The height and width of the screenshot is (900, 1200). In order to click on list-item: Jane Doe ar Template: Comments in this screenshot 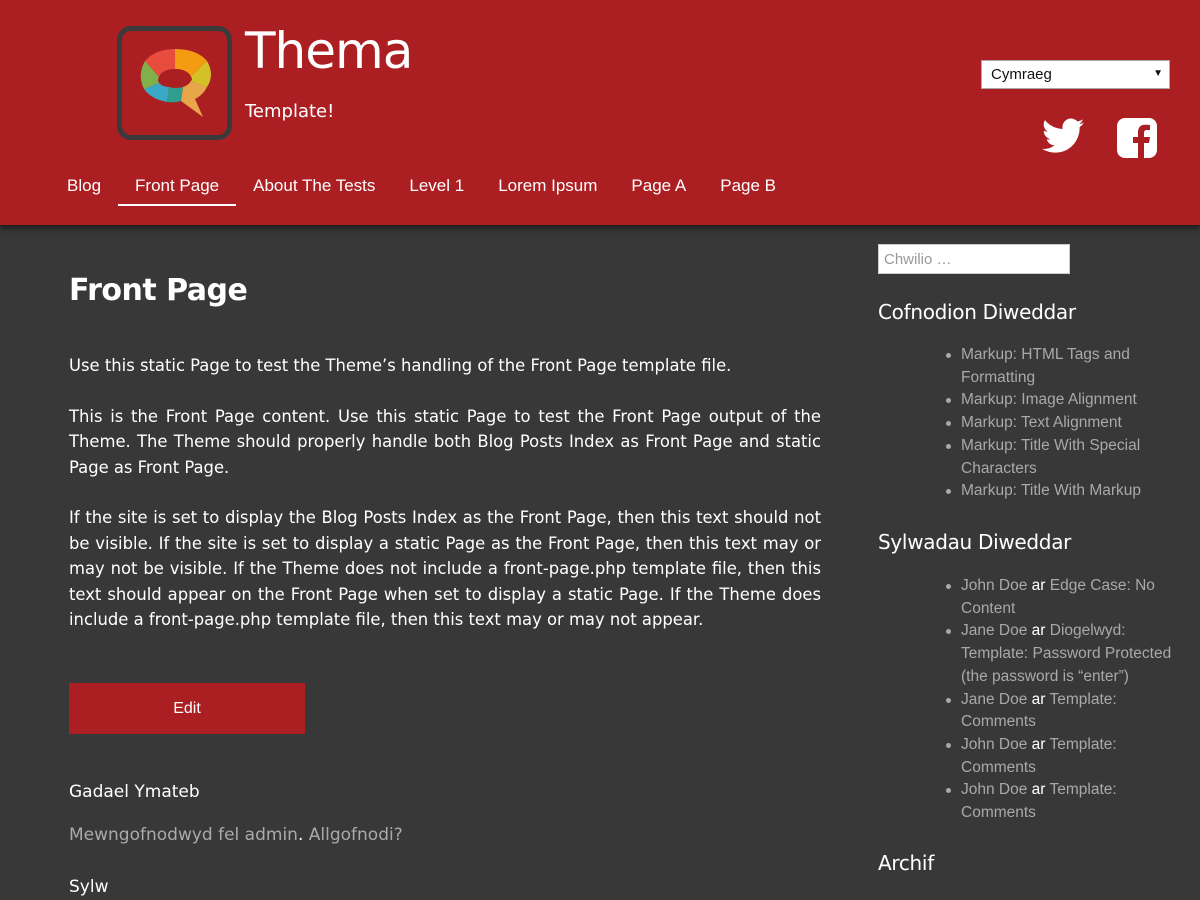, I will do `click(1061, 711)`.